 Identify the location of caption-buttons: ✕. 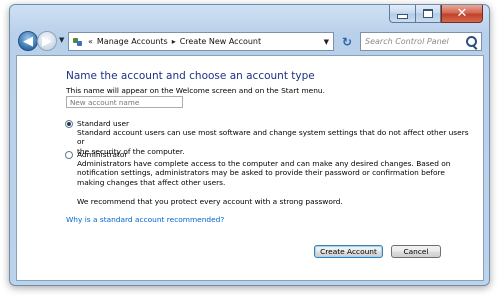
(436, 14).